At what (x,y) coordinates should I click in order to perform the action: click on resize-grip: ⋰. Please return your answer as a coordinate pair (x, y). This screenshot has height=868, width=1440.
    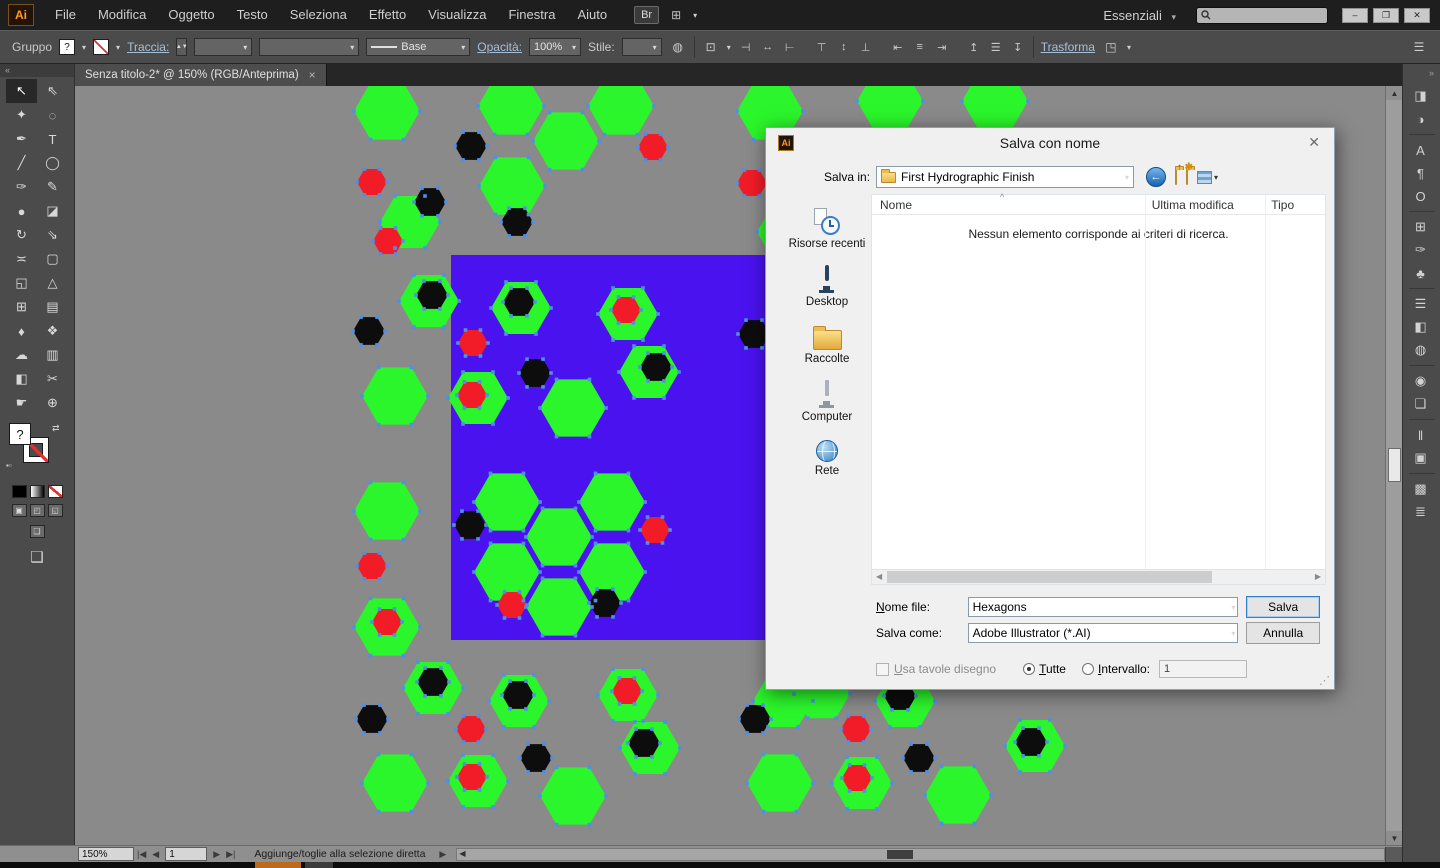
    Looking at the image, I should click on (1324, 680).